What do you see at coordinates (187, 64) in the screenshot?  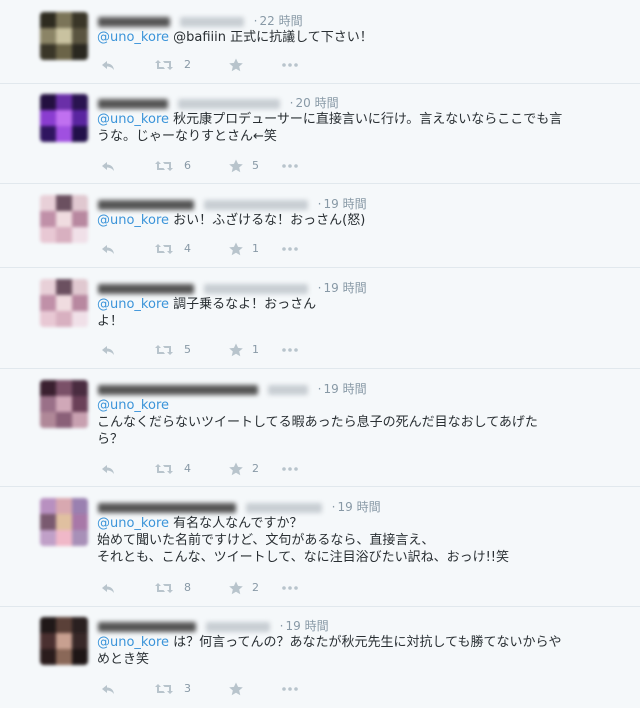 I see `retweet-count: 2` at bounding box center [187, 64].